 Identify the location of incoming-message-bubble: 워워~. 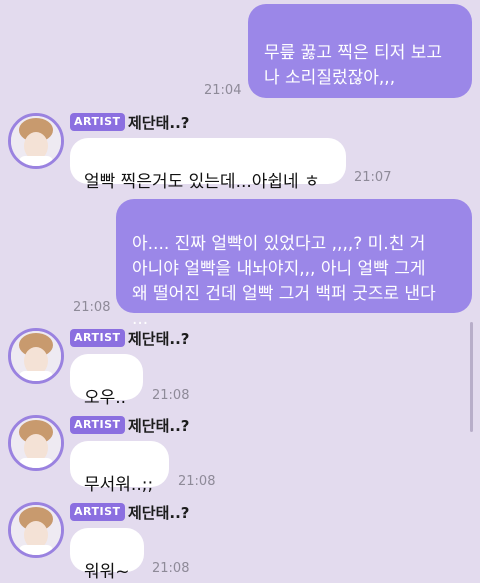
(107, 555).